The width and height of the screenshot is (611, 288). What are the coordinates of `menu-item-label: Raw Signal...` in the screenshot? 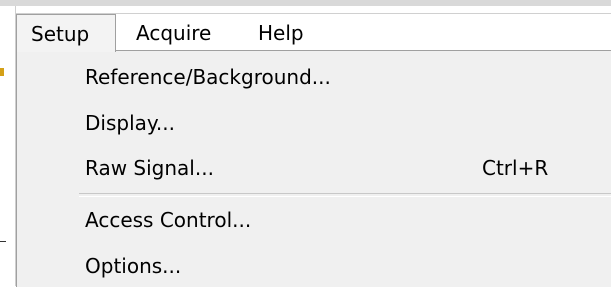 It's located at (149, 168).